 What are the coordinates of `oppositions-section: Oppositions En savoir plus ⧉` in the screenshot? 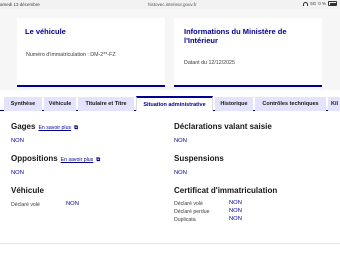 It's located at (55, 159).